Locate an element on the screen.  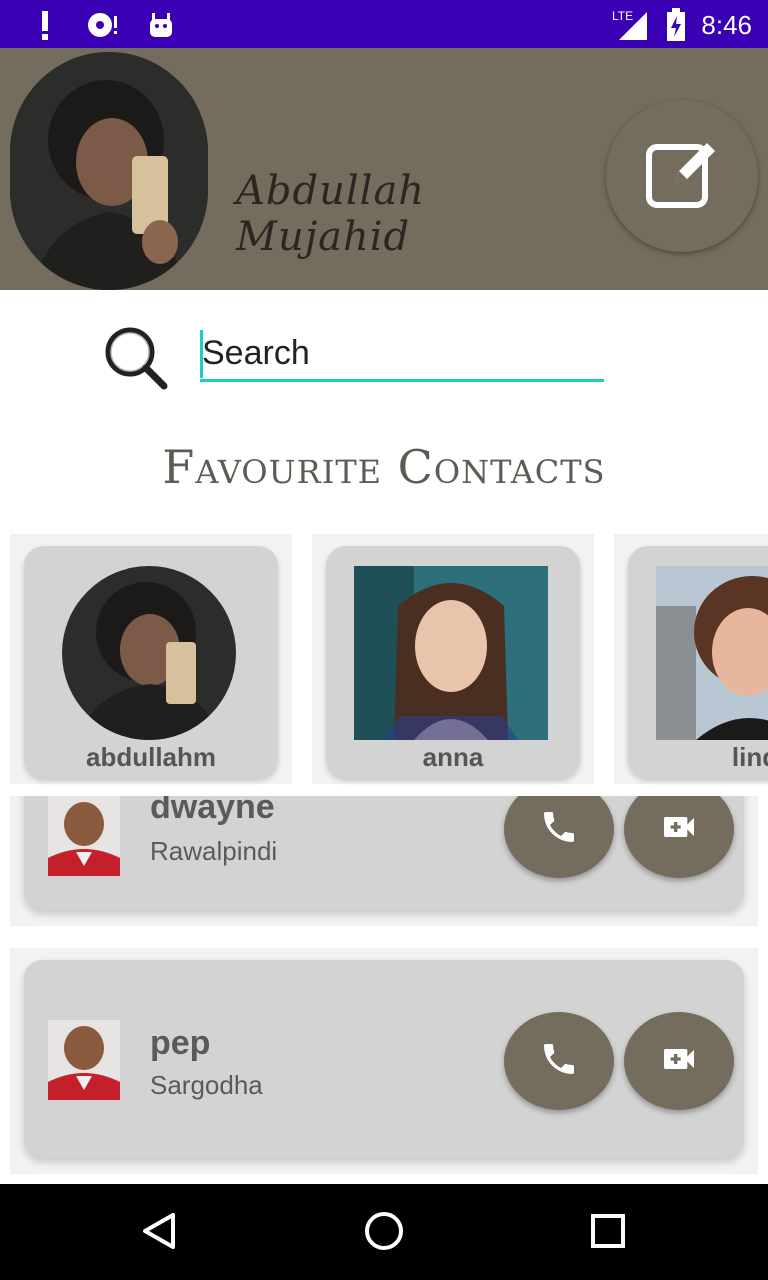
contact-card: dwayne Rawalpindi is located at coordinates (384, 853).